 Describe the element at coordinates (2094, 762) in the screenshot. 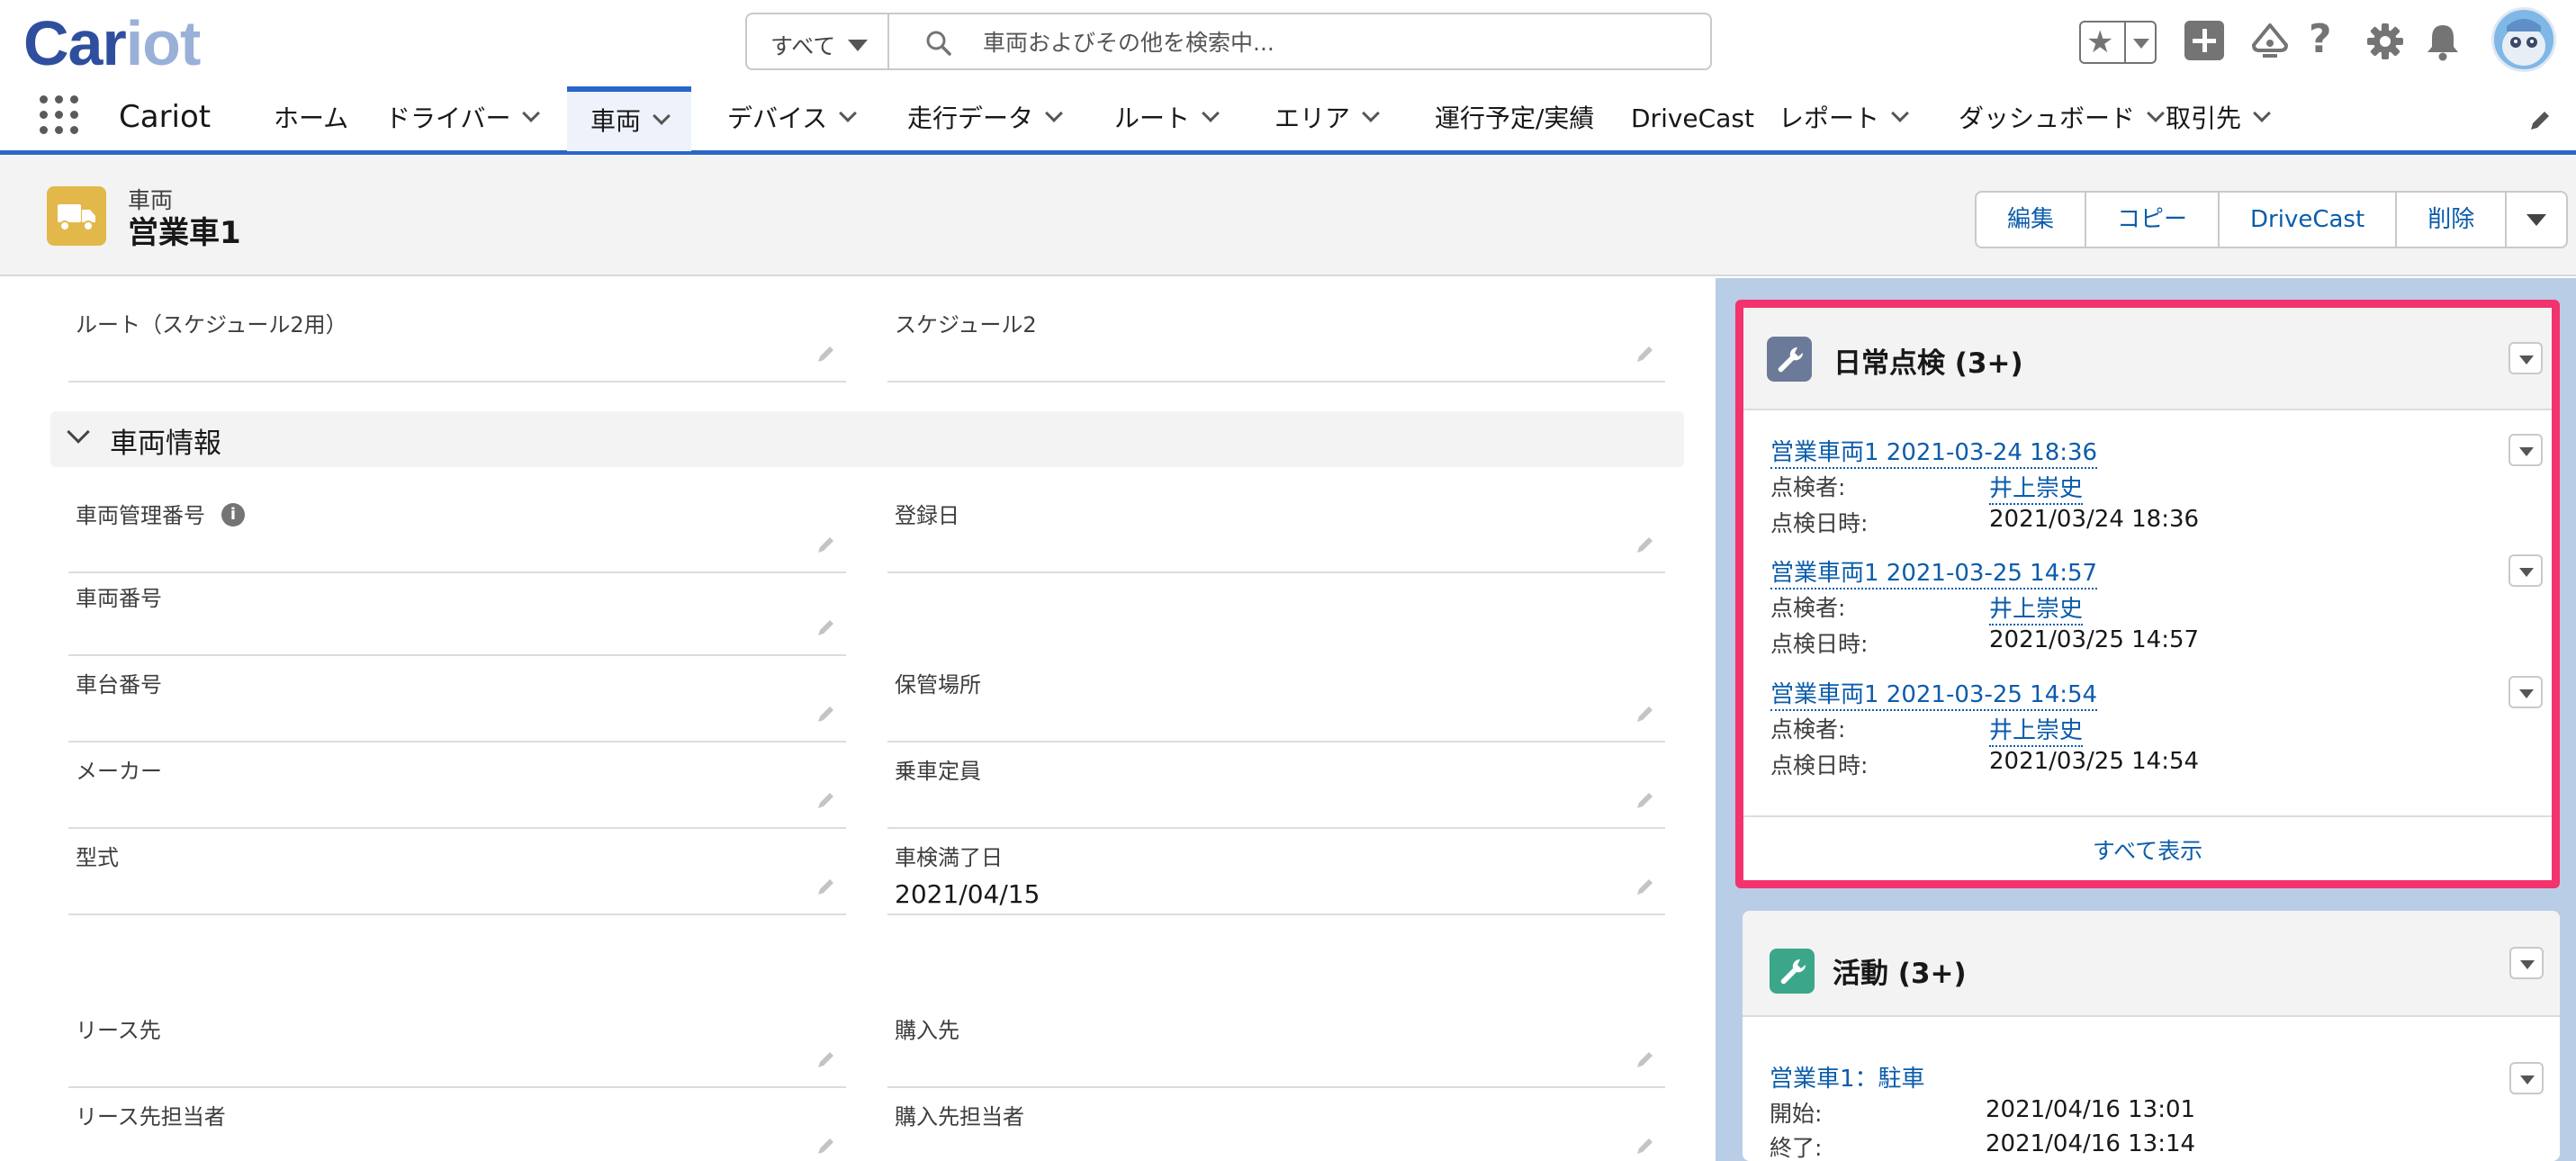

I see `inspection-datetime-value: 2021/03/25 14:54` at that location.